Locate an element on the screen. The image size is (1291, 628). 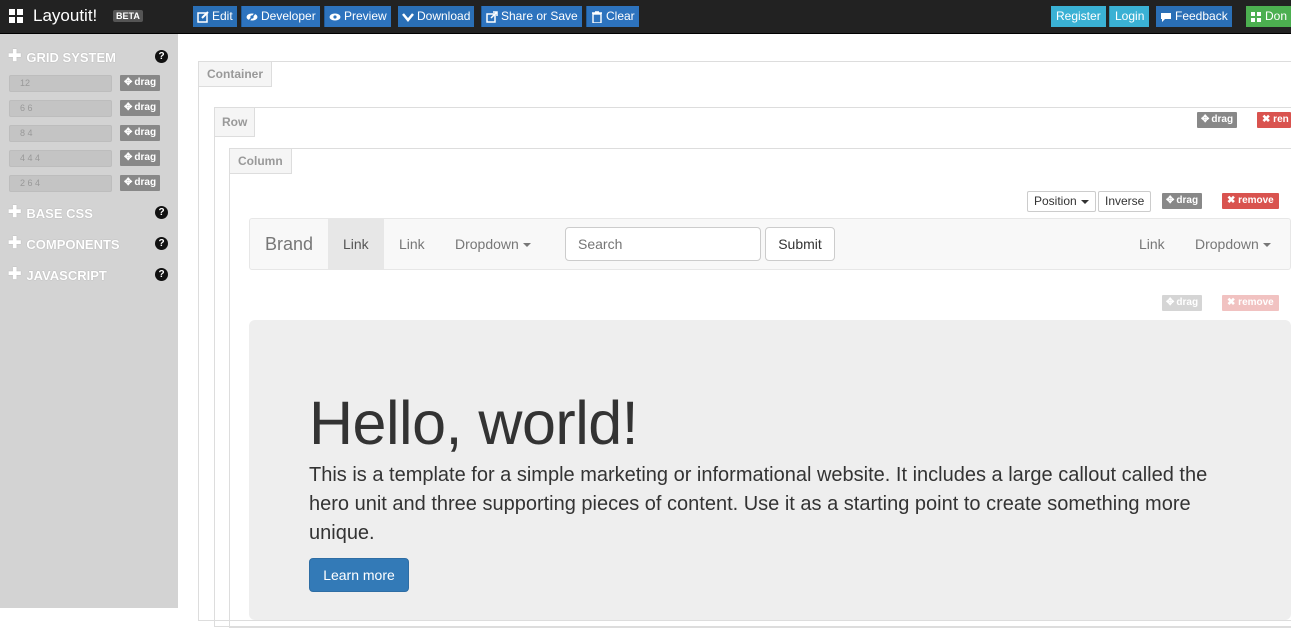
section-label: BASE CSS is located at coordinates (59, 213).